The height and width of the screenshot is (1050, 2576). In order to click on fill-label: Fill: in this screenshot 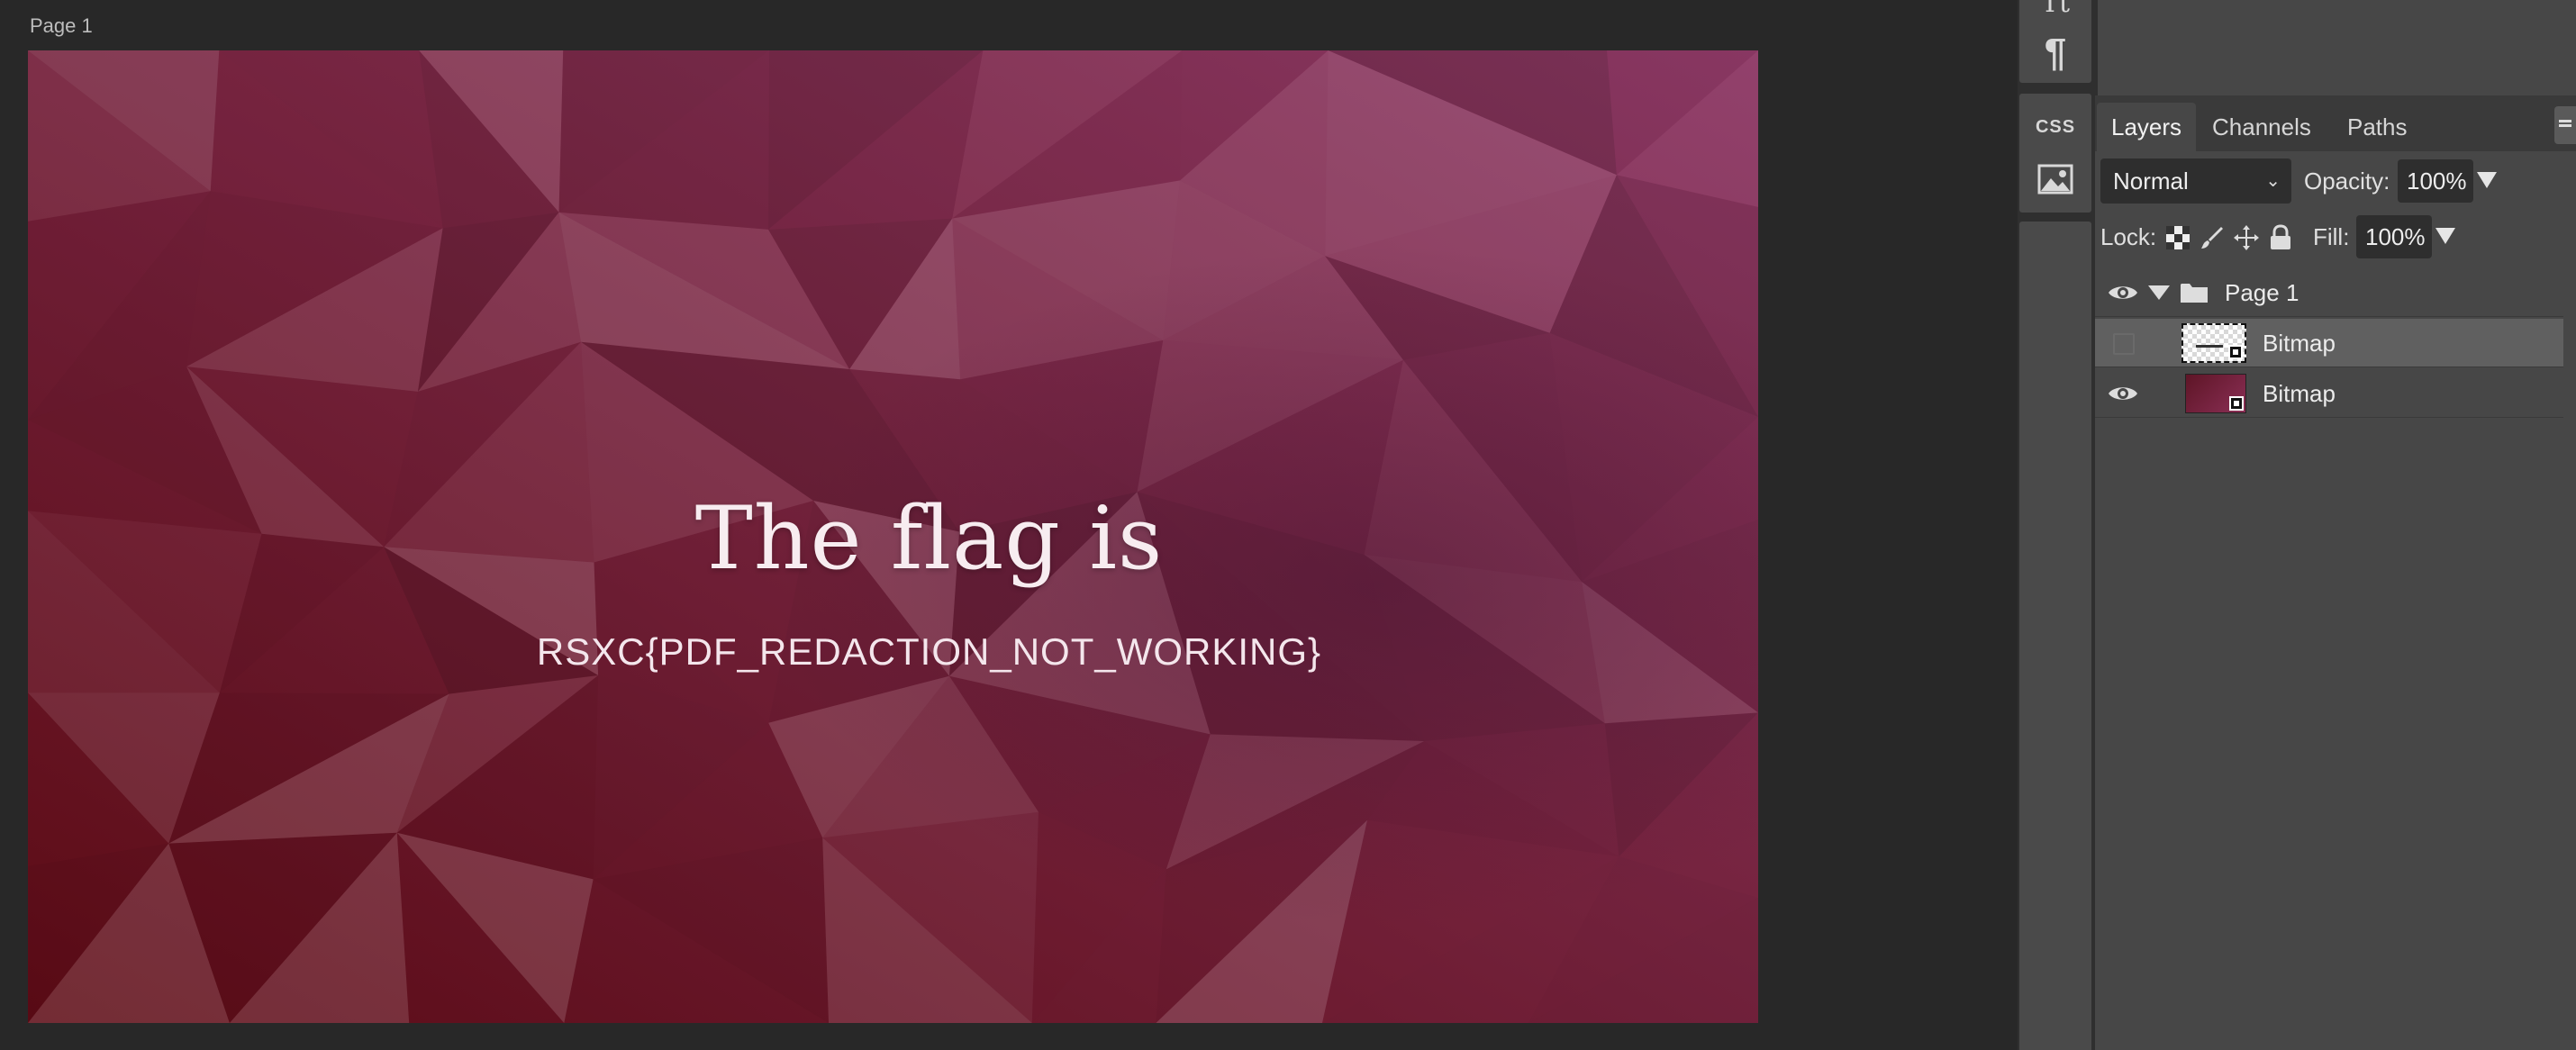, I will do `click(2331, 236)`.